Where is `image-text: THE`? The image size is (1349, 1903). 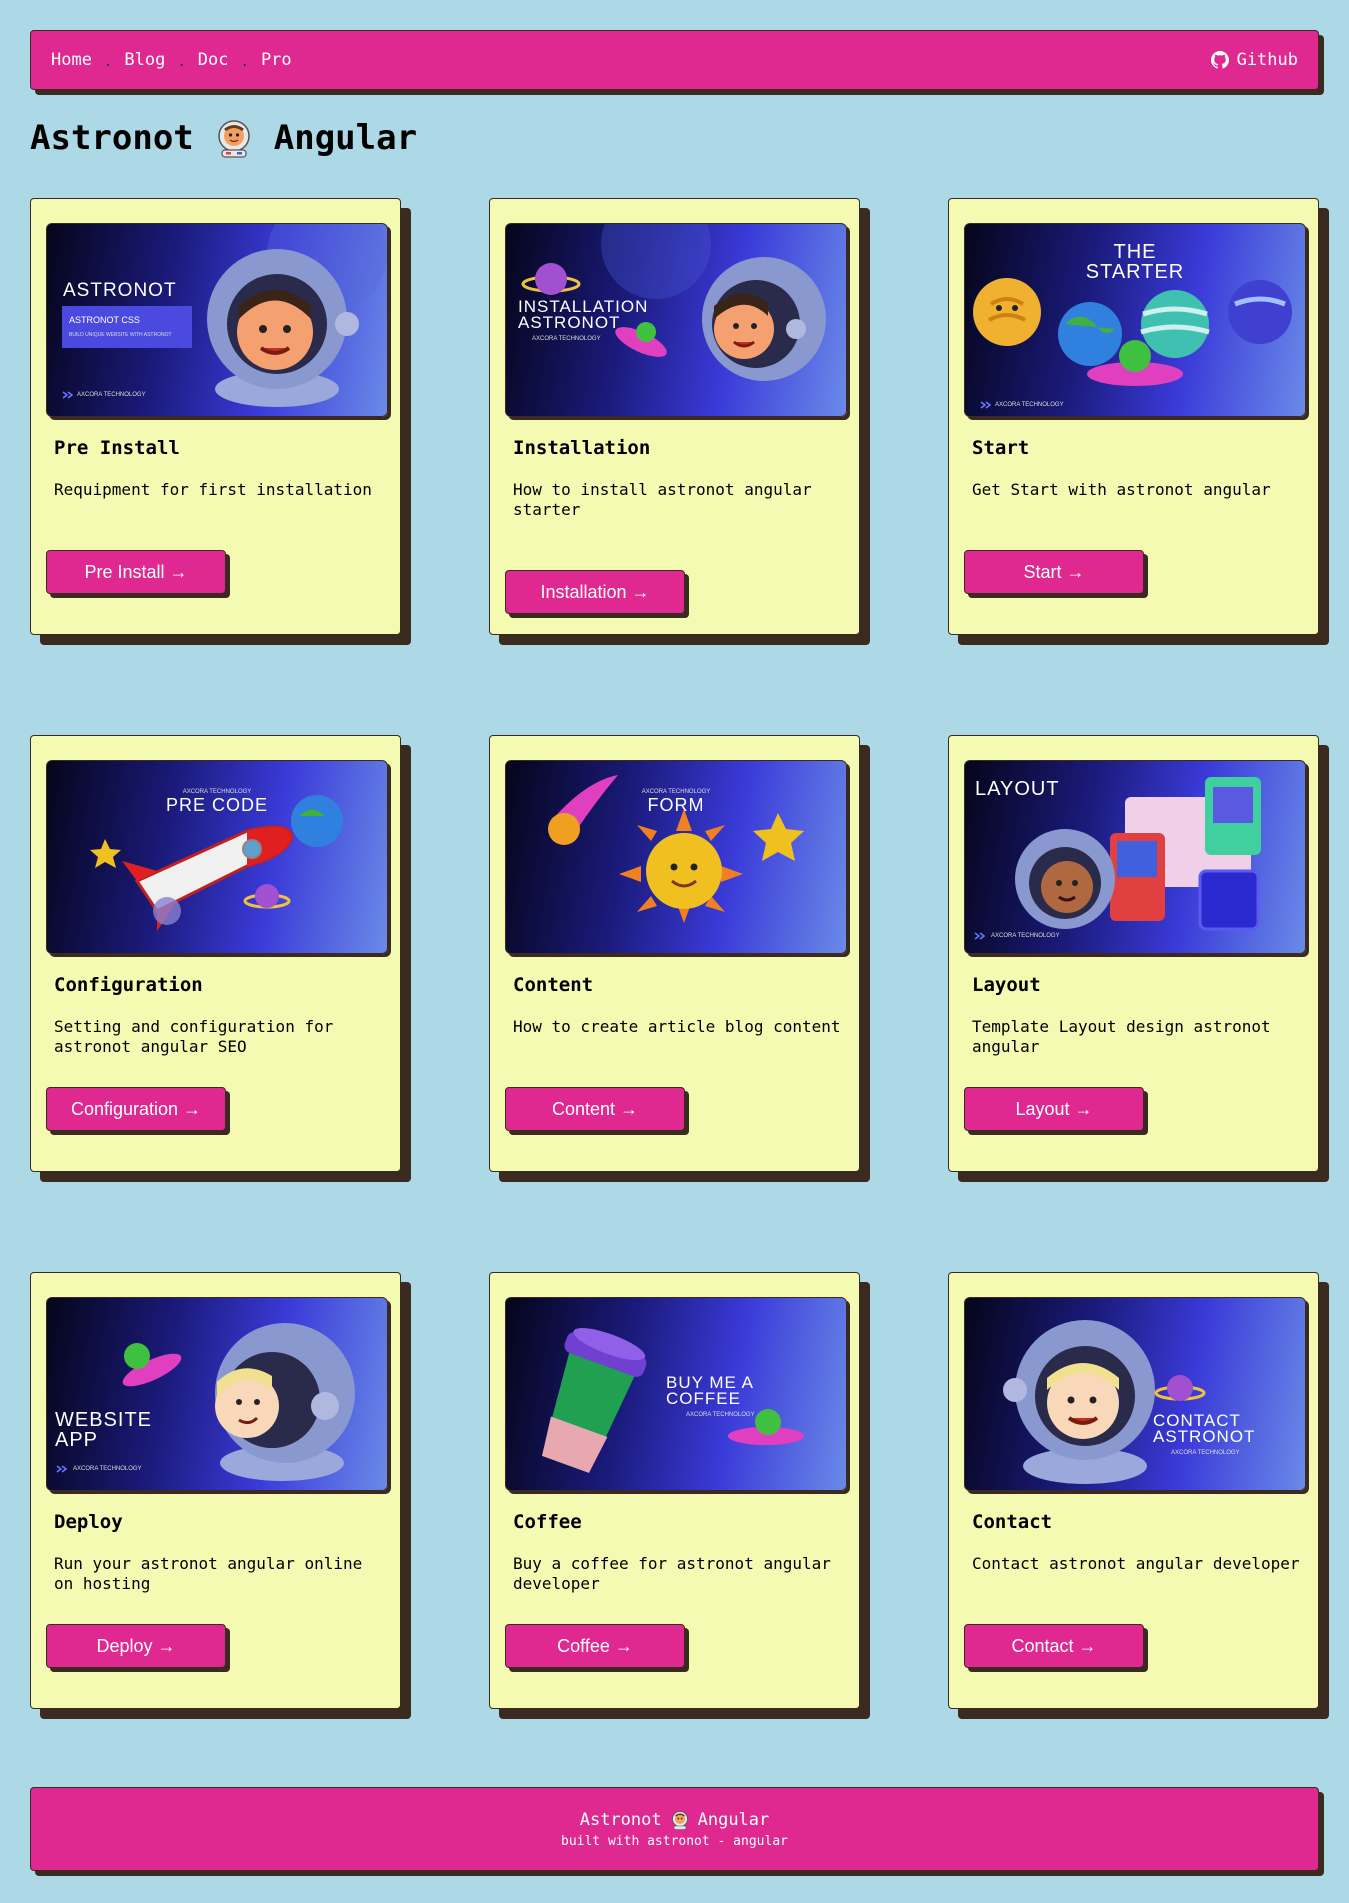
image-text: THE is located at coordinates (1135, 252).